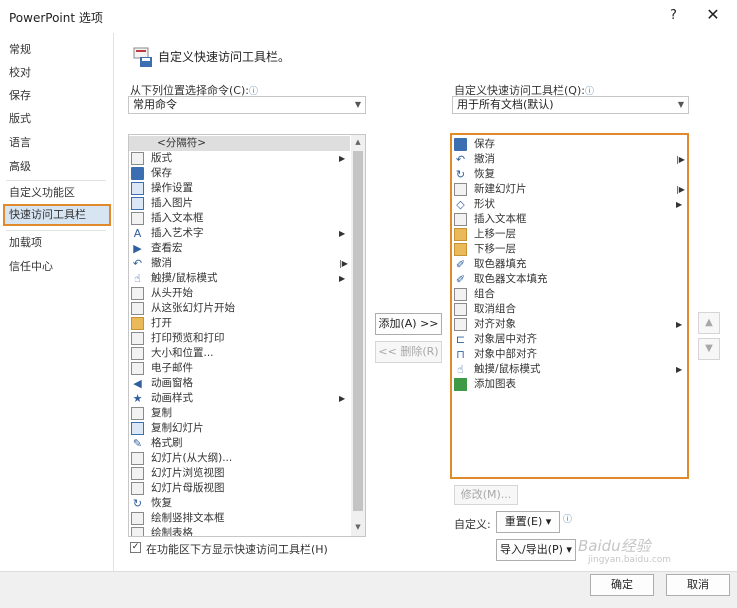  What do you see at coordinates (239, 158) in the screenshot?
I see `list-item: 版式 ▶` at bounding box center [239, 158].